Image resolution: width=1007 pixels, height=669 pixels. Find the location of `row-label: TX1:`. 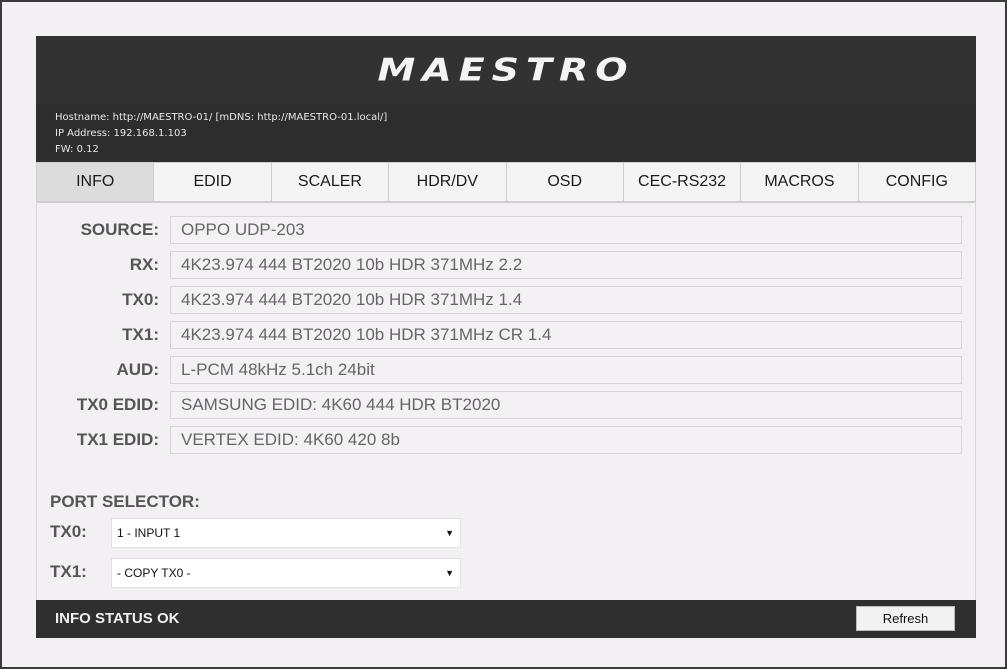

row-label: TX1: is located at coordinates (140, 334).